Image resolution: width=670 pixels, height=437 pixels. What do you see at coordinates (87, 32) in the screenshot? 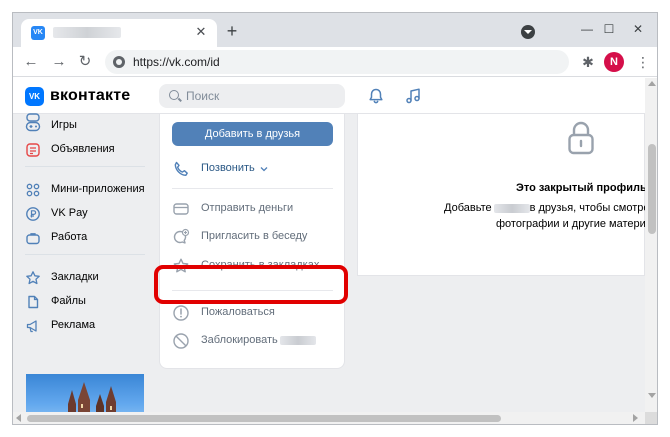
I see `tab-title-redacted` at bounding box center [87, 32].